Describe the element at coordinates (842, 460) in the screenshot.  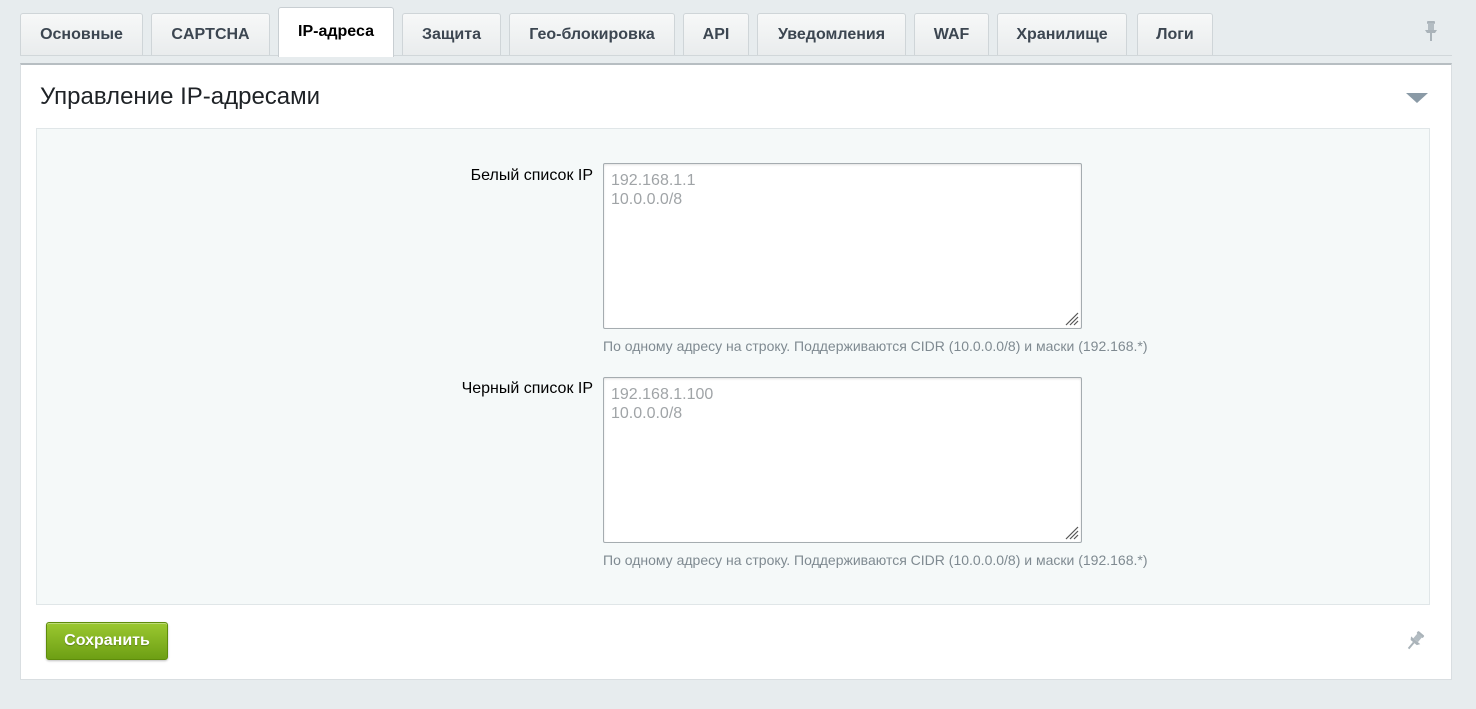
I see `blacklist-textarea: 192.168.1.100 10.0.0.0/8` at that location.